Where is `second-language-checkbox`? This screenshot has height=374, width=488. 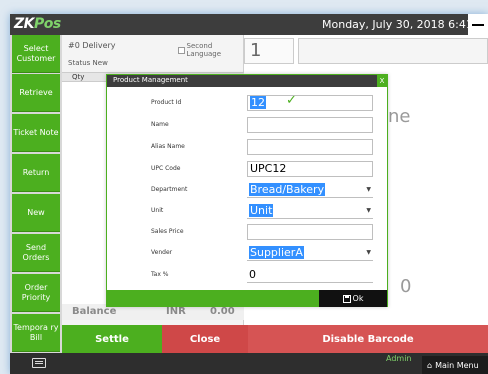 second-language-checkbox is located at coordinates (181, 50).